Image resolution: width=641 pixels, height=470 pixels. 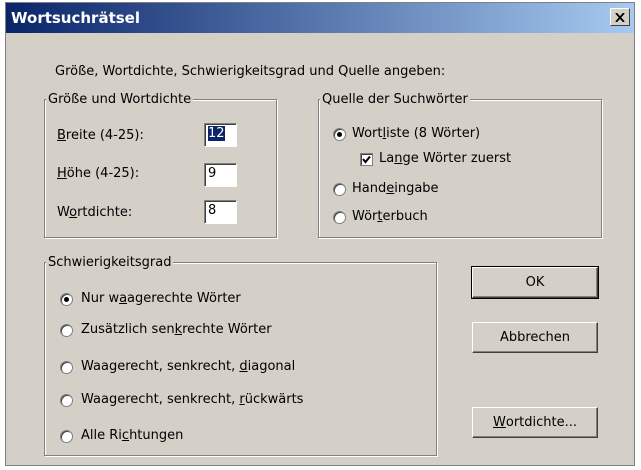 What do you see at coordinates (66, 400) in the screenshot?
I see `difficulty-backwards-radio` at bounding box center [66, 400].